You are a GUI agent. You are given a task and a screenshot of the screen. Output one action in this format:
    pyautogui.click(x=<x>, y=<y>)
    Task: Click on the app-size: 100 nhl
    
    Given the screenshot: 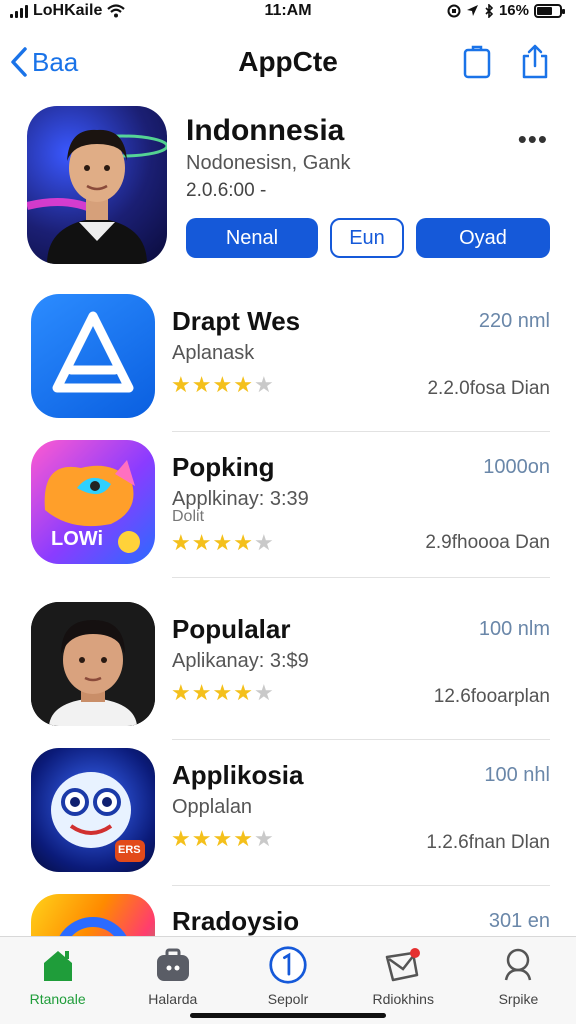 What is the action you would take?
    pyautogui.click(x=517, y=775)
    